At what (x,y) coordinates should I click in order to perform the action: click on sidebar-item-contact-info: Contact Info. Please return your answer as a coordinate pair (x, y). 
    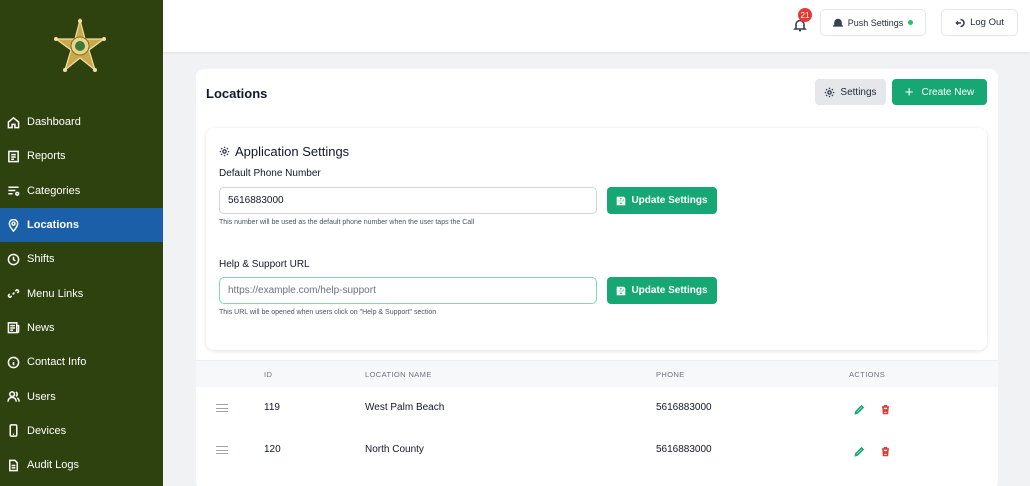
    Looking at the image, I should click on (81, 362).